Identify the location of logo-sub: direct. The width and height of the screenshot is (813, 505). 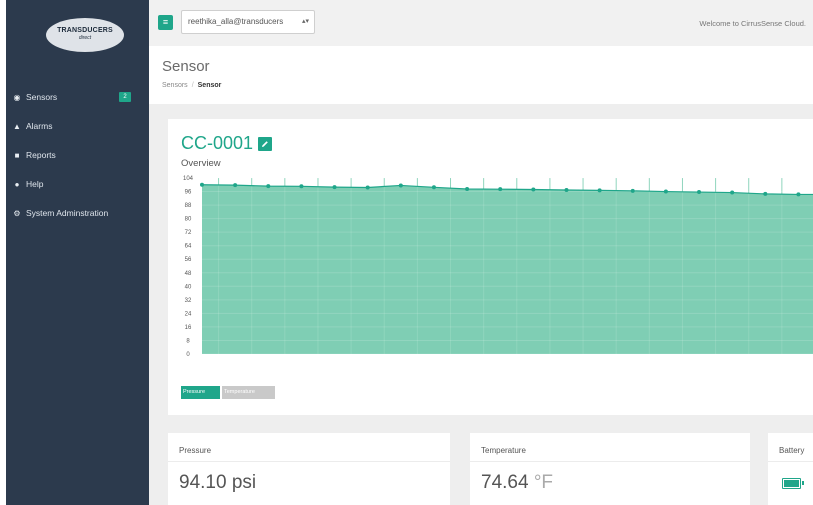
(85, 38).